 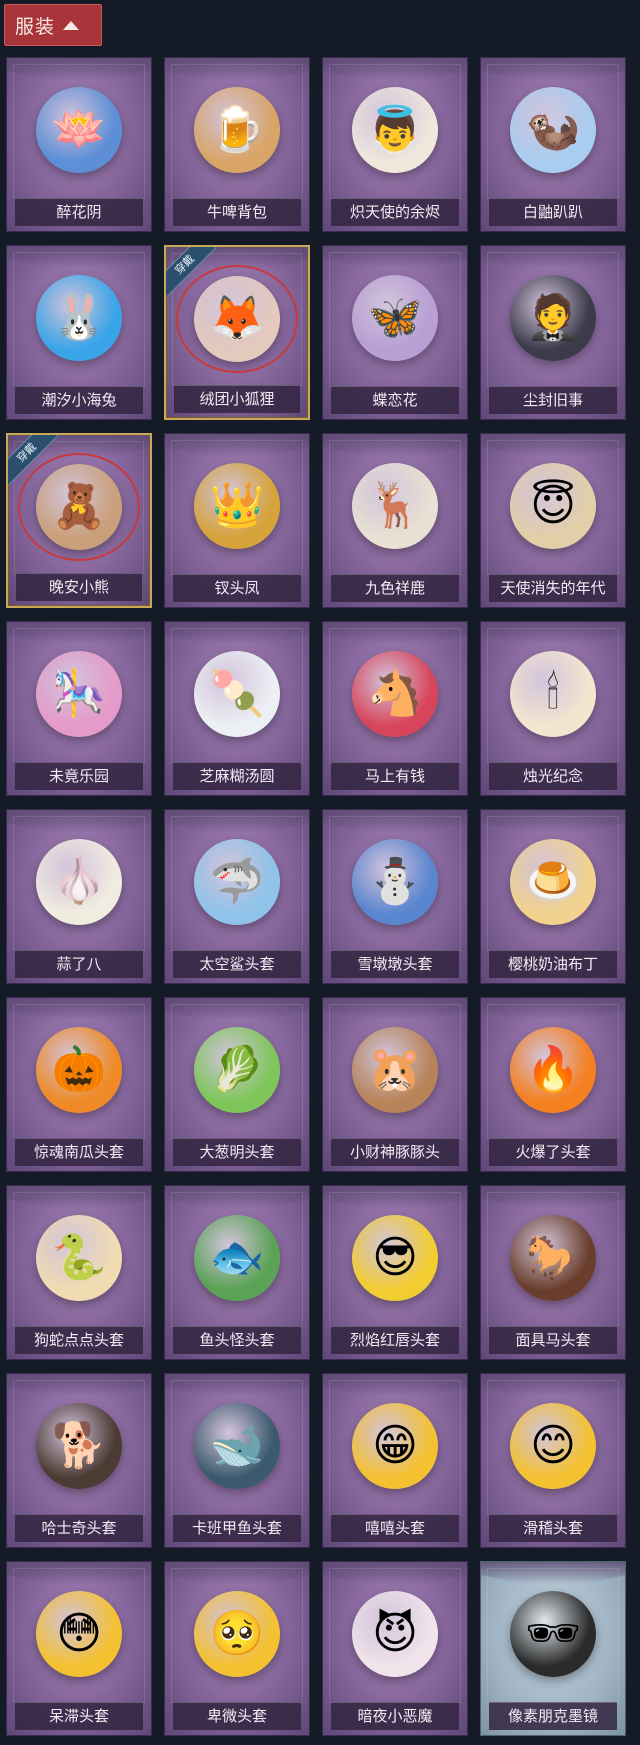 What do you see at coordinates (395, 882) in the screenshot?
I see `costume-item-icon: ⛄` at bounding box center [395, 882].